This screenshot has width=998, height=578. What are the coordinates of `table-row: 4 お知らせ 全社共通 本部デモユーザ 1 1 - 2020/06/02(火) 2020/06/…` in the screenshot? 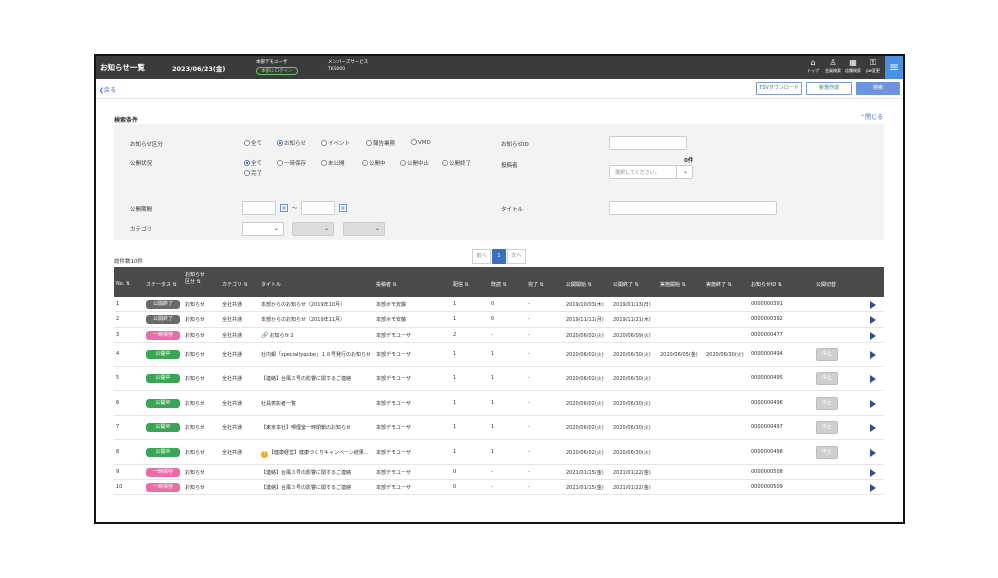 It's located at (499, 355).